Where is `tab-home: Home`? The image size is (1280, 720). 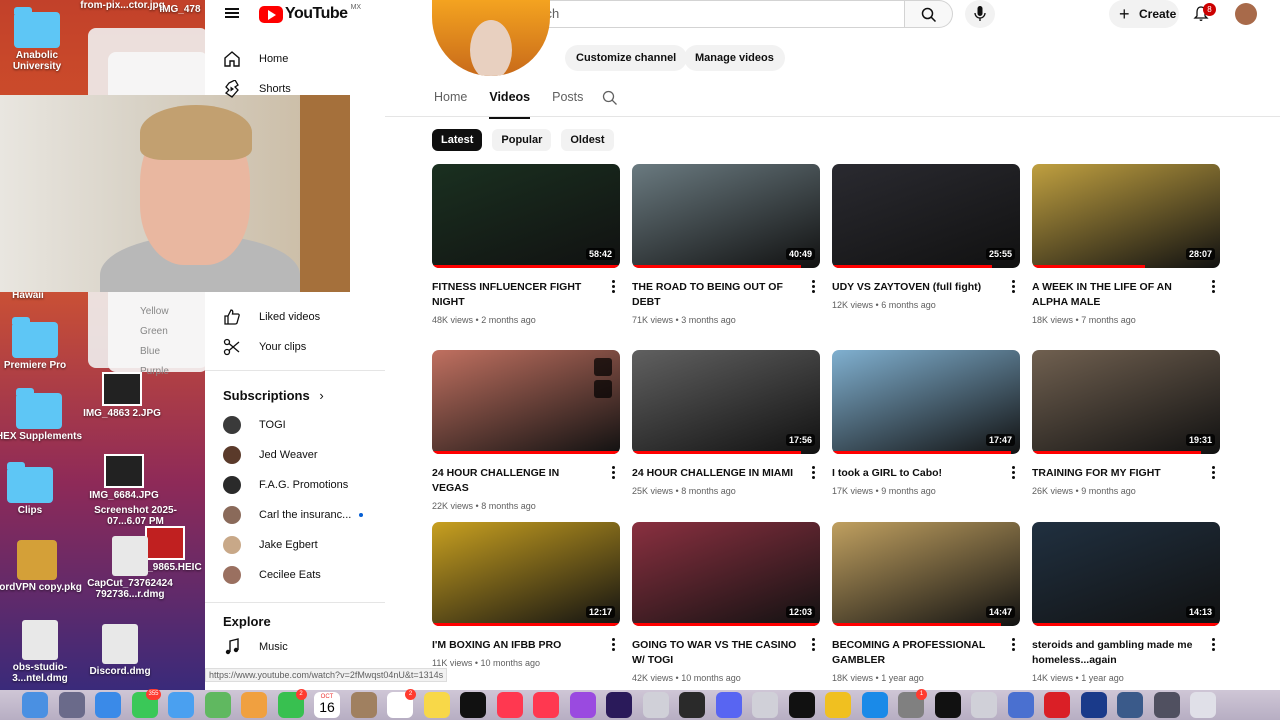
tab-home: Home is located at coordinates (450, 104).